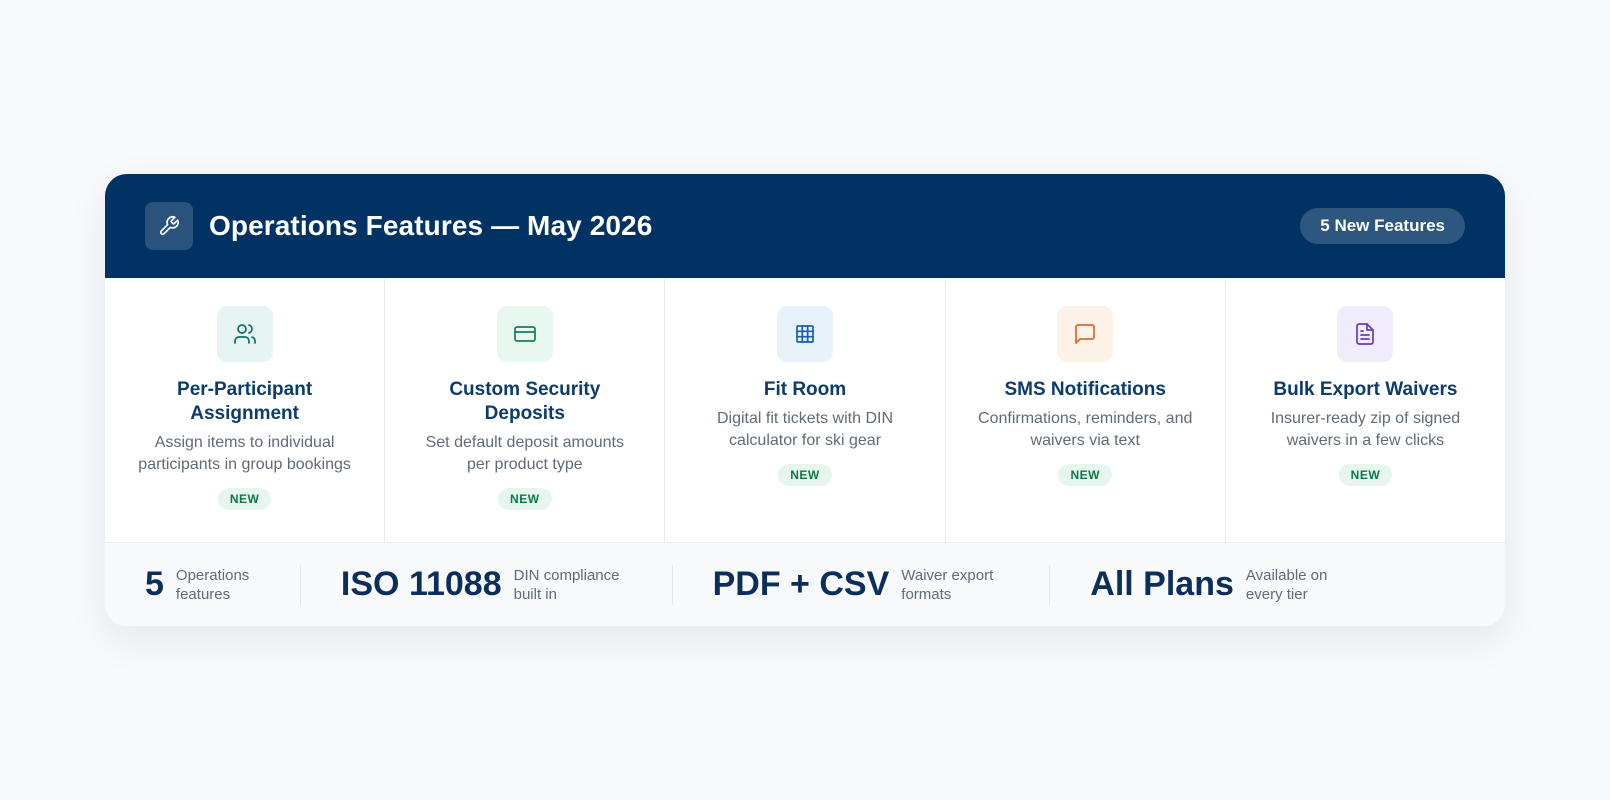  I want to click on wrench-icon, so click(169, 226).